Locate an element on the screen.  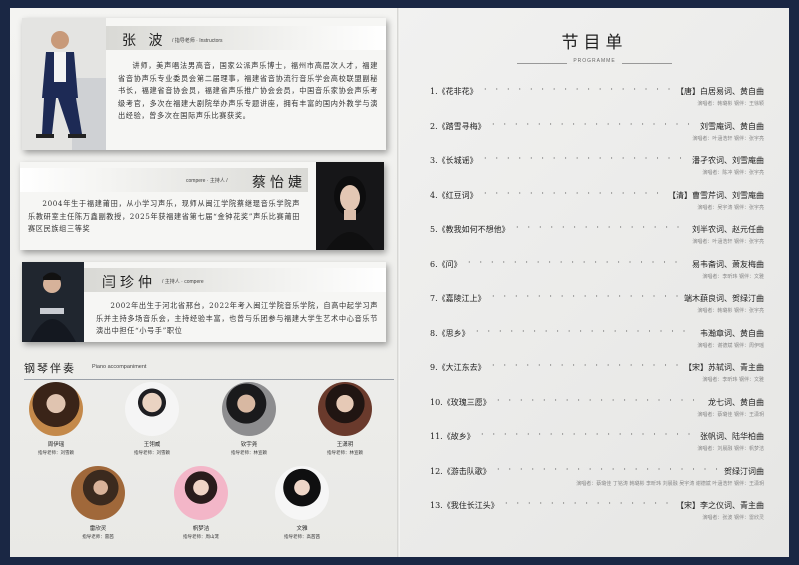
instructor-role-3: / 主持人 · compere is located at coordinates (183, 282).